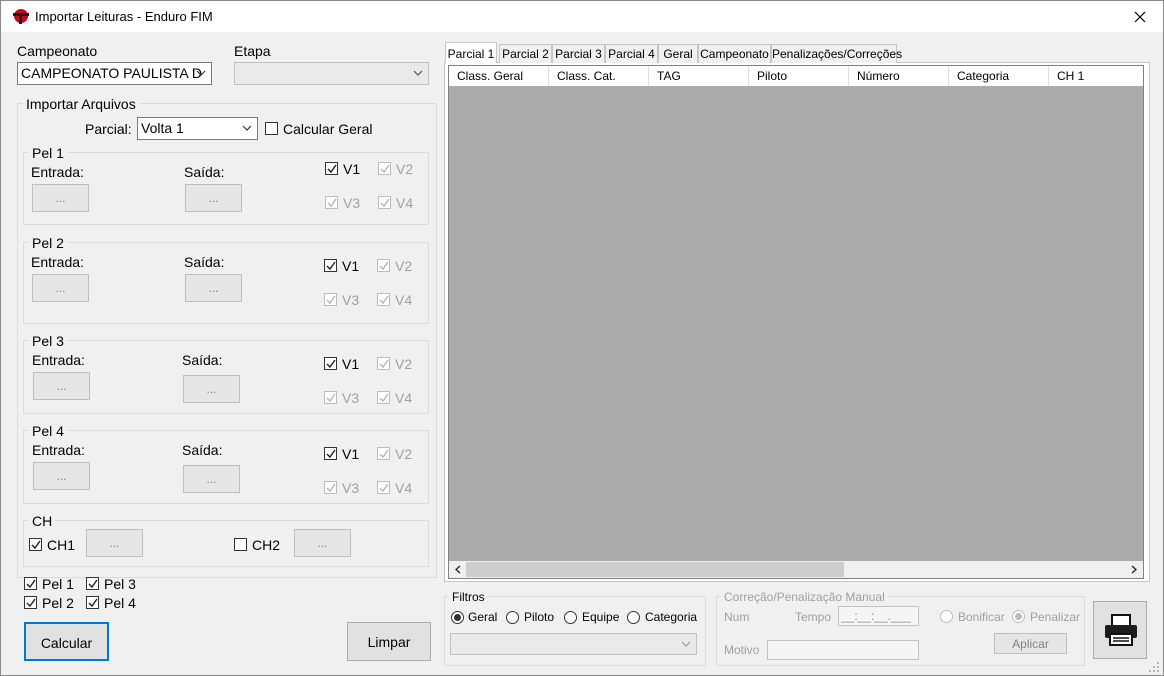 Image resolution: width=1164 pixels, height=676 pixels. I want to click on pel-4-v1-checkbox, so click(330, 453).